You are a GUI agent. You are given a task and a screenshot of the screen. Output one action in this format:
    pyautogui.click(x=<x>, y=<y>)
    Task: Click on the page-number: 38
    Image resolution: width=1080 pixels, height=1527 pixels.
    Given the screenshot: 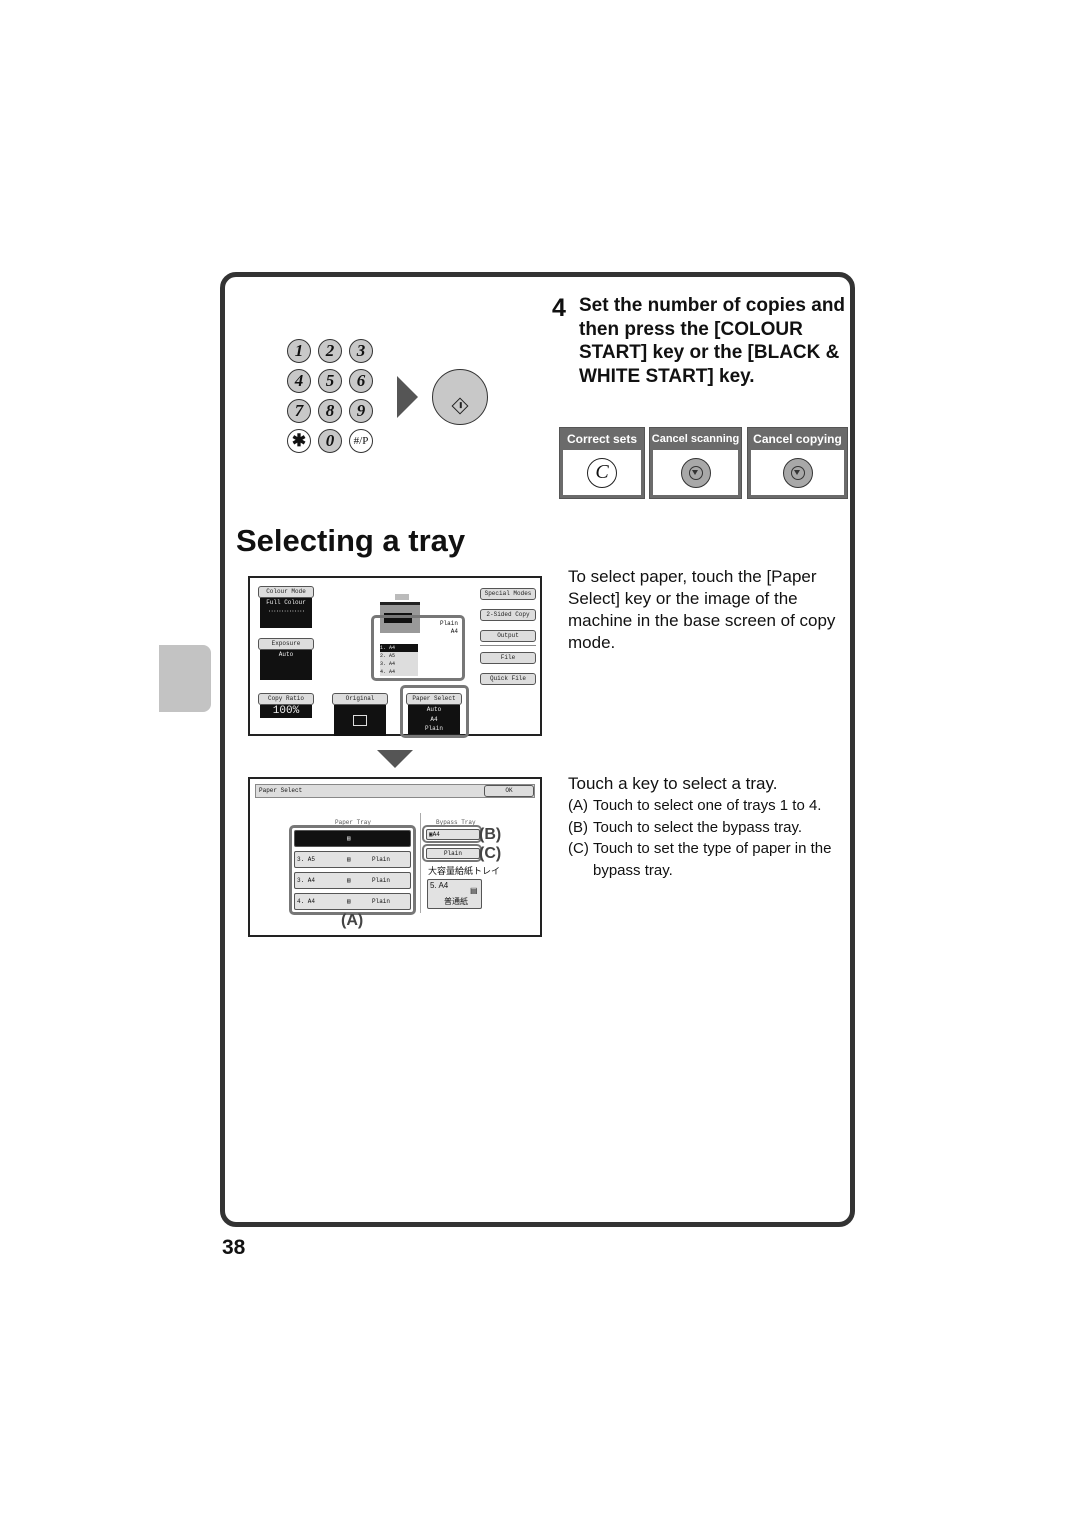 What is the action you would take?
    pyautogui.click(x=234, y=1247)
    